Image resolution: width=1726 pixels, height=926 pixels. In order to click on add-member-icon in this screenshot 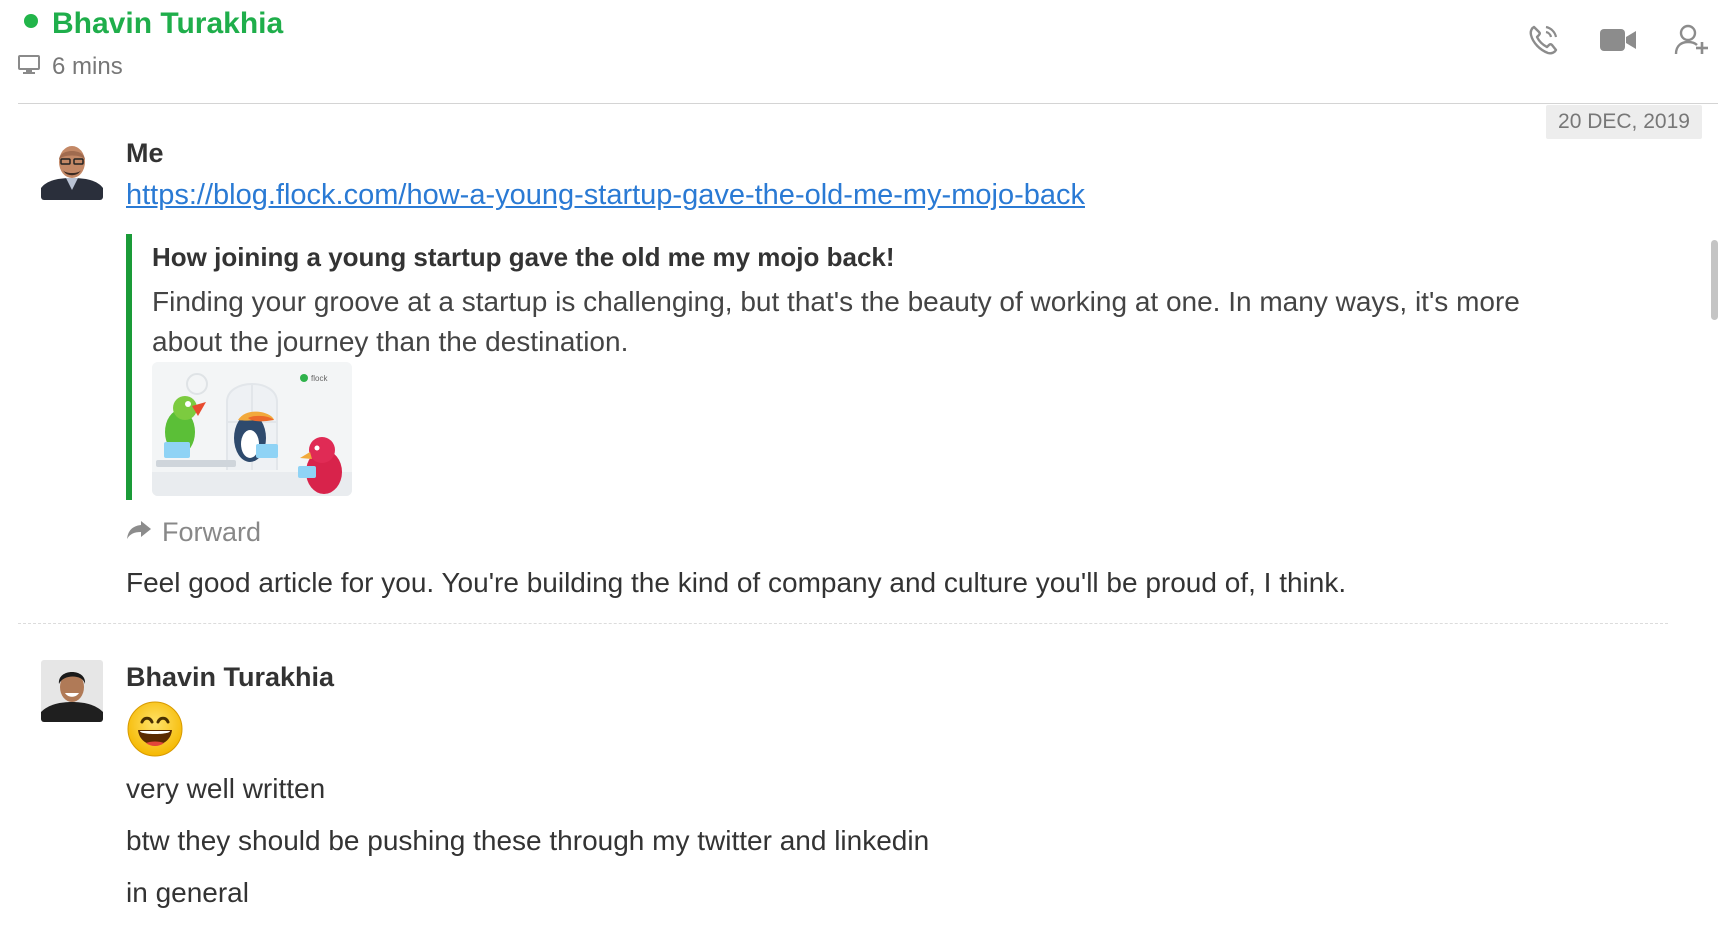, I will do `click(1692, 42)`.